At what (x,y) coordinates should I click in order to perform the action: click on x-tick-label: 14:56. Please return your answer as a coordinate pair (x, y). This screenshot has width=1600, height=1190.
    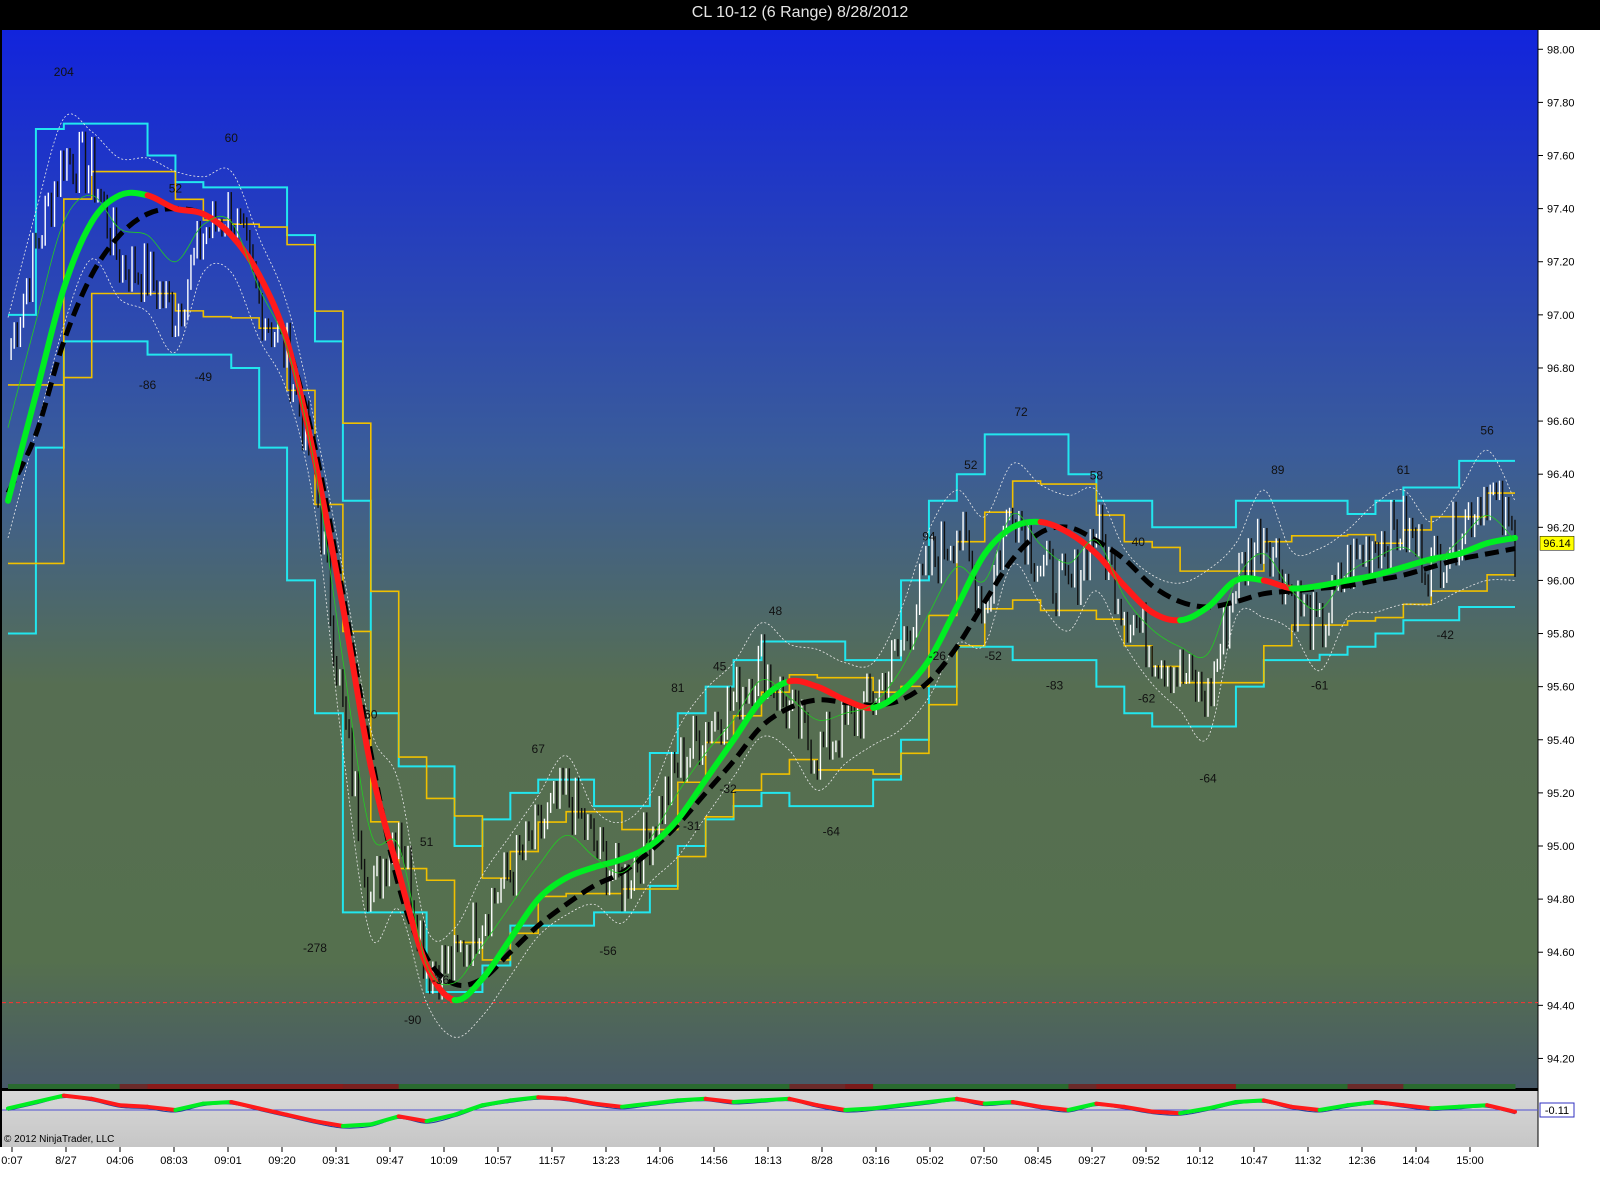
    Looking at the image, I should click on (714, 1161).